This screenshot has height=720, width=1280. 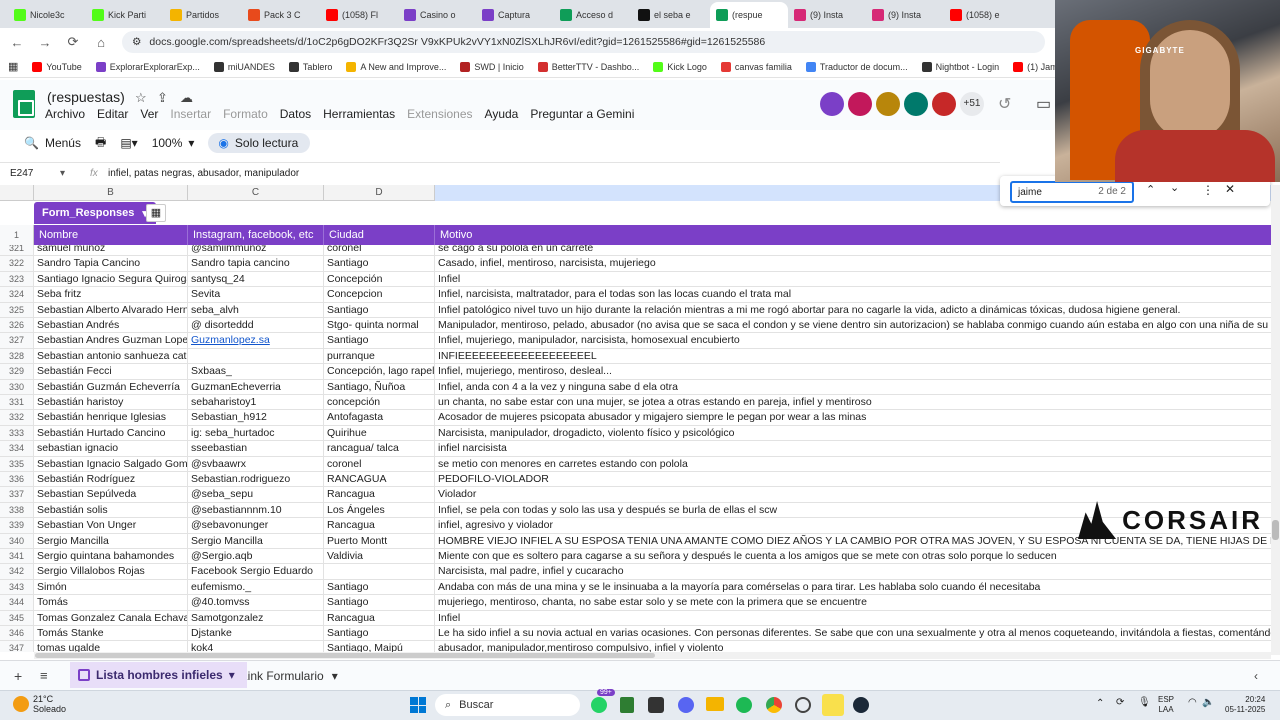 I want to click on taskbar-search: ⌕ Buscar, so click(x=507, y=705).